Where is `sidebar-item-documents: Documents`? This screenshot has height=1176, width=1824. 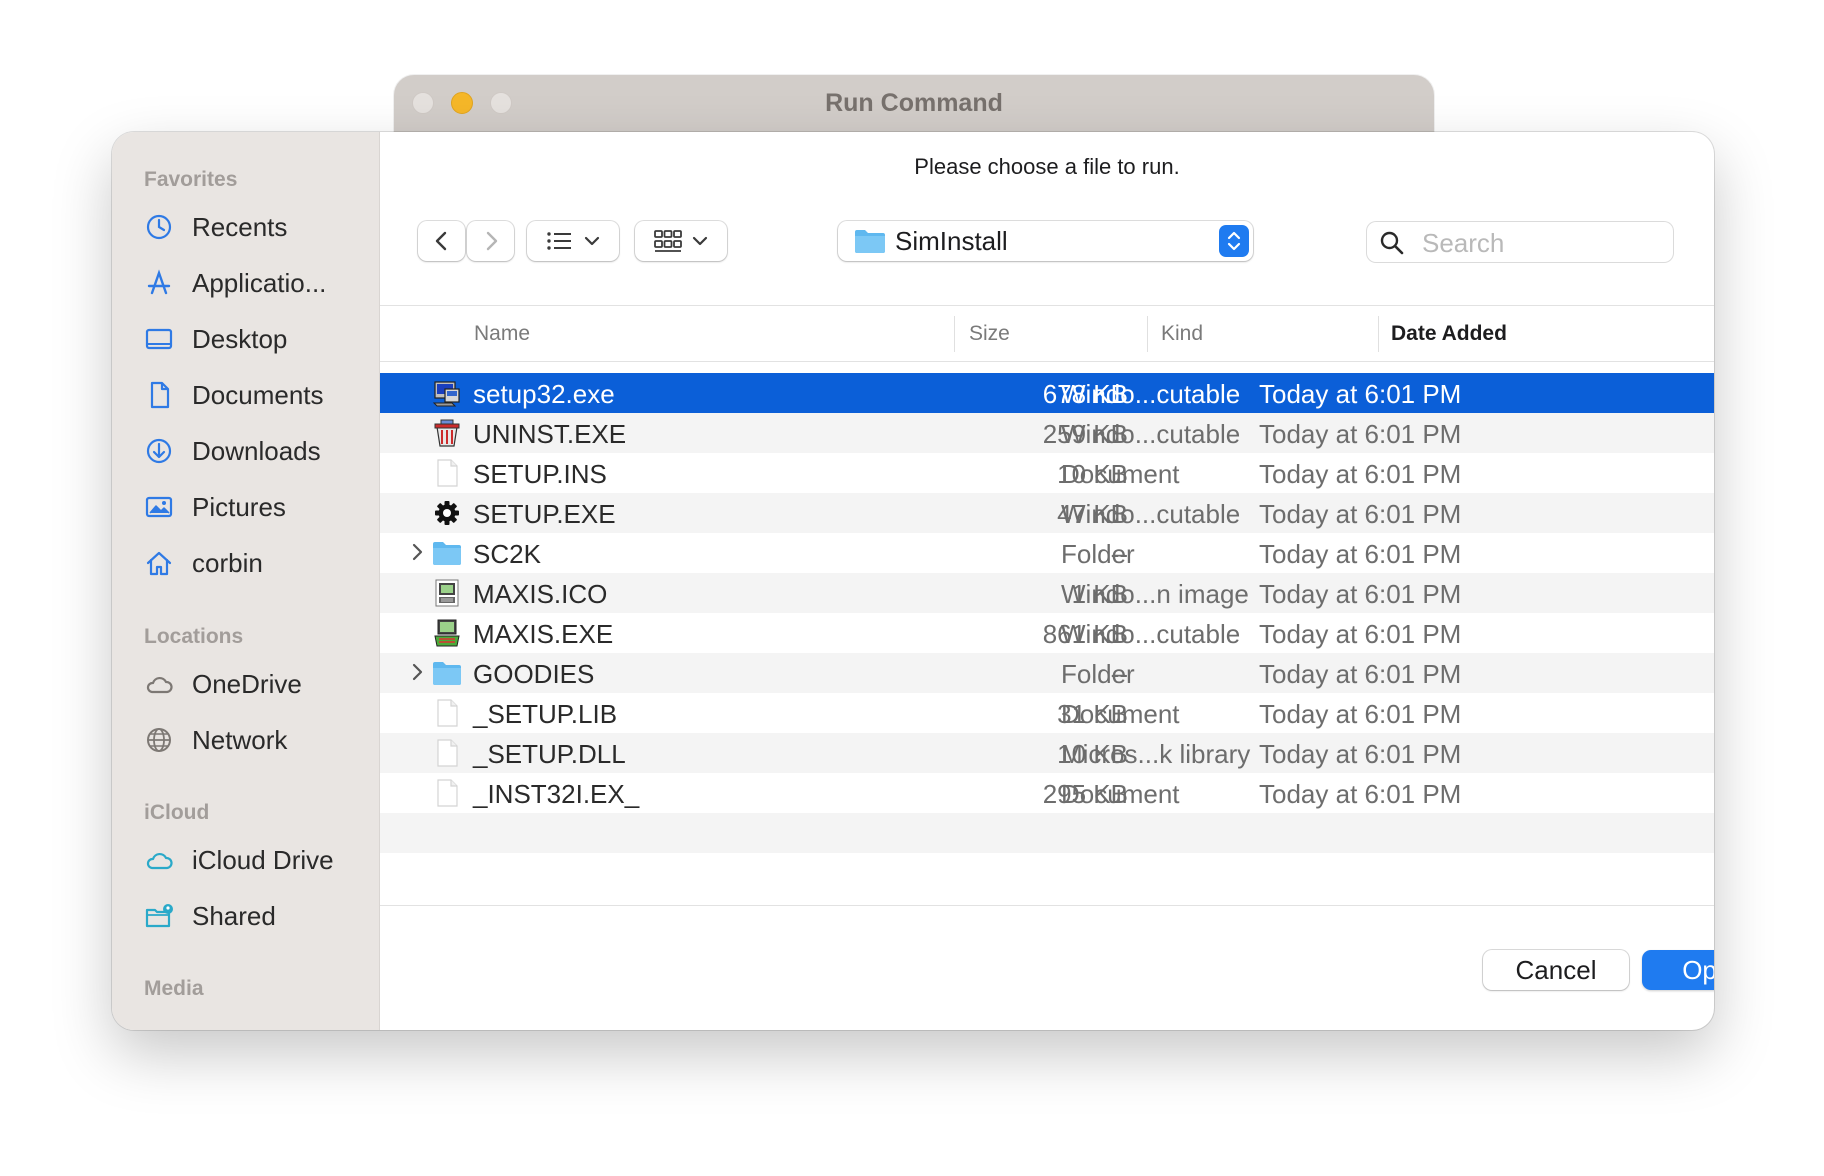
sidebar-item-documents: Documents is located at coordinates (259, 395).